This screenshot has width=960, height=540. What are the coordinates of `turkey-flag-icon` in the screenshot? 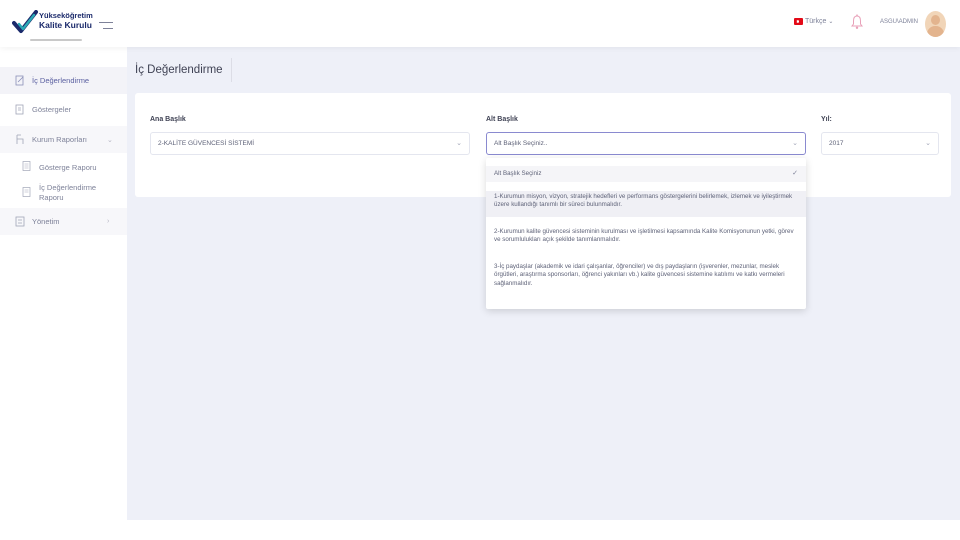 It's located at (798, 21).